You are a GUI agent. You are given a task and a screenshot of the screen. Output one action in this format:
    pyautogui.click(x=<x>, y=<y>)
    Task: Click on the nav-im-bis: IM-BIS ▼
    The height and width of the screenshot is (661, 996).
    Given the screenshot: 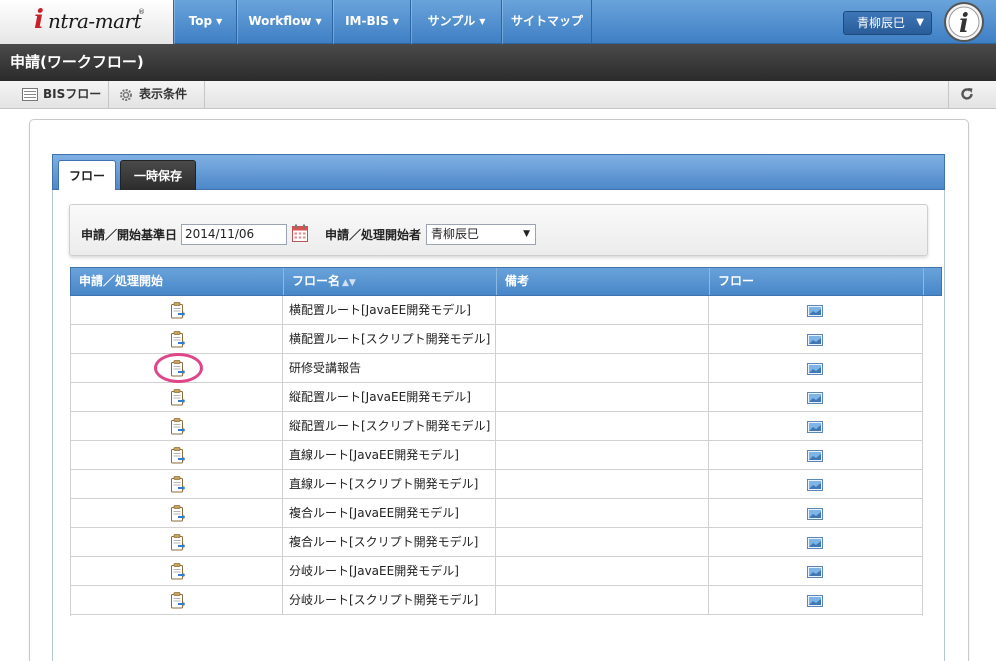 What is the action you would take?
    pyautogui.click(x=372, y=22)
    